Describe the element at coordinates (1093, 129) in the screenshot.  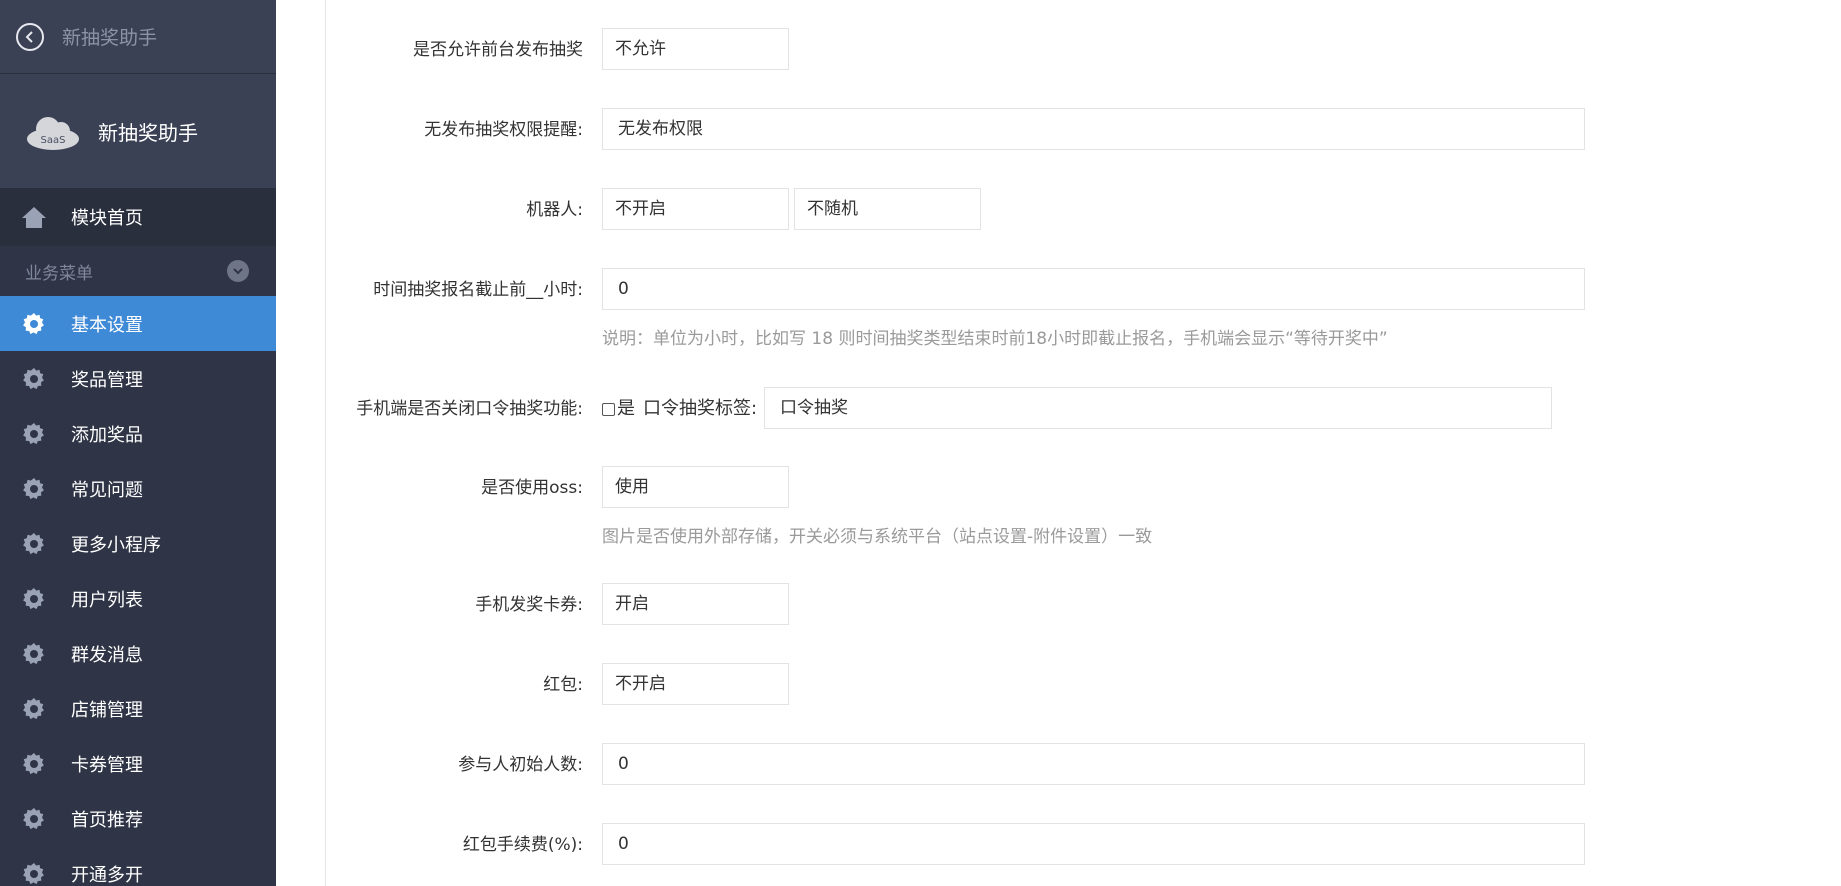
I see `no-permission-tip-input: 无发布权限` at that location.